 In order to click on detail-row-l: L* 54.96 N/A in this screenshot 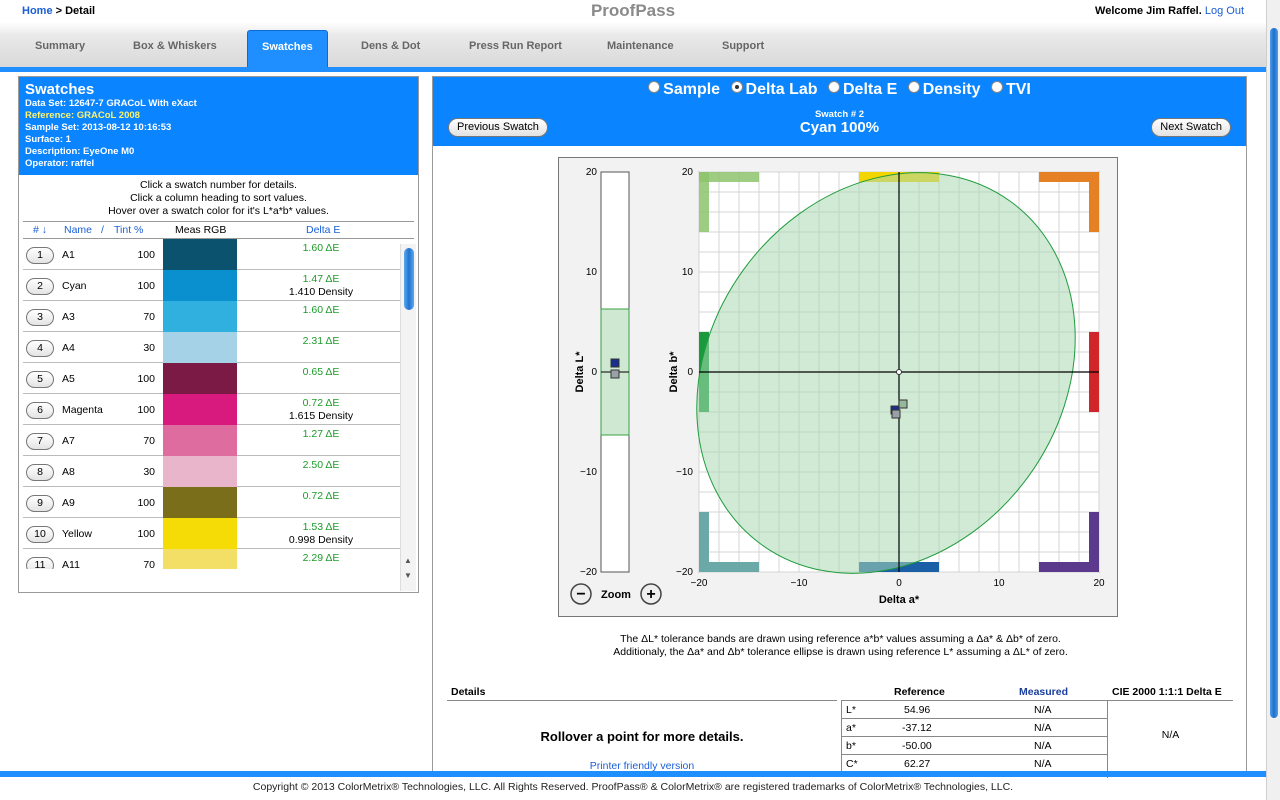, I will do `click(974, 710)`.